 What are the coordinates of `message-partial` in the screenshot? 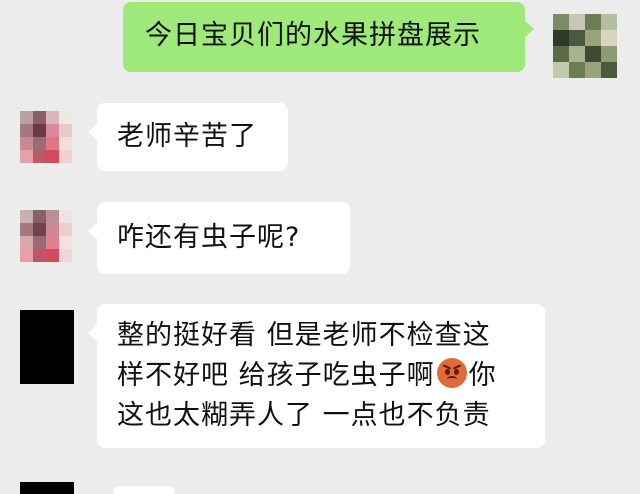 It's located at (320, 486).